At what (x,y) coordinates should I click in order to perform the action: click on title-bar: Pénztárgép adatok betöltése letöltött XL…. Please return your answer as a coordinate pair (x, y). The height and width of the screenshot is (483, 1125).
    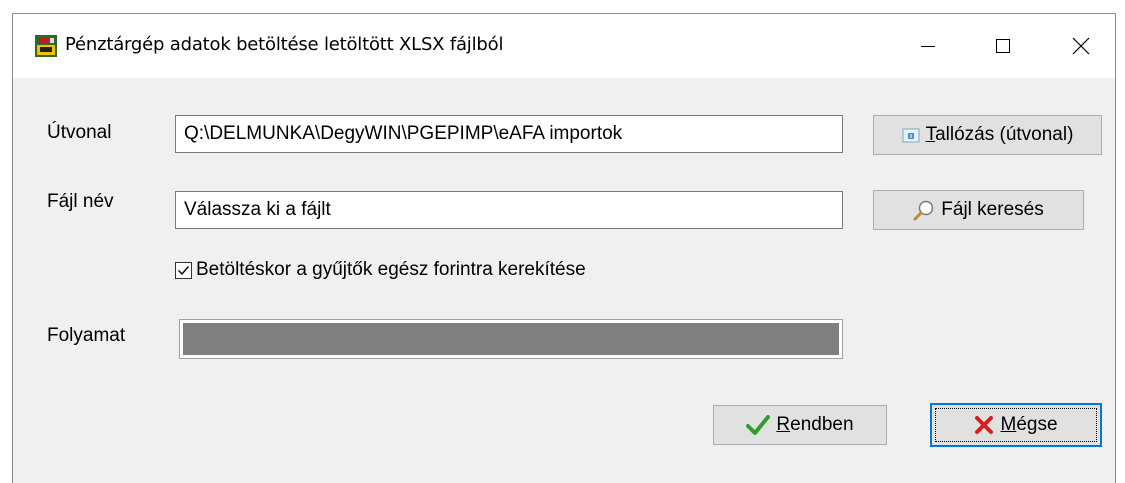
    Looking at the image, I should click on (564, 46).